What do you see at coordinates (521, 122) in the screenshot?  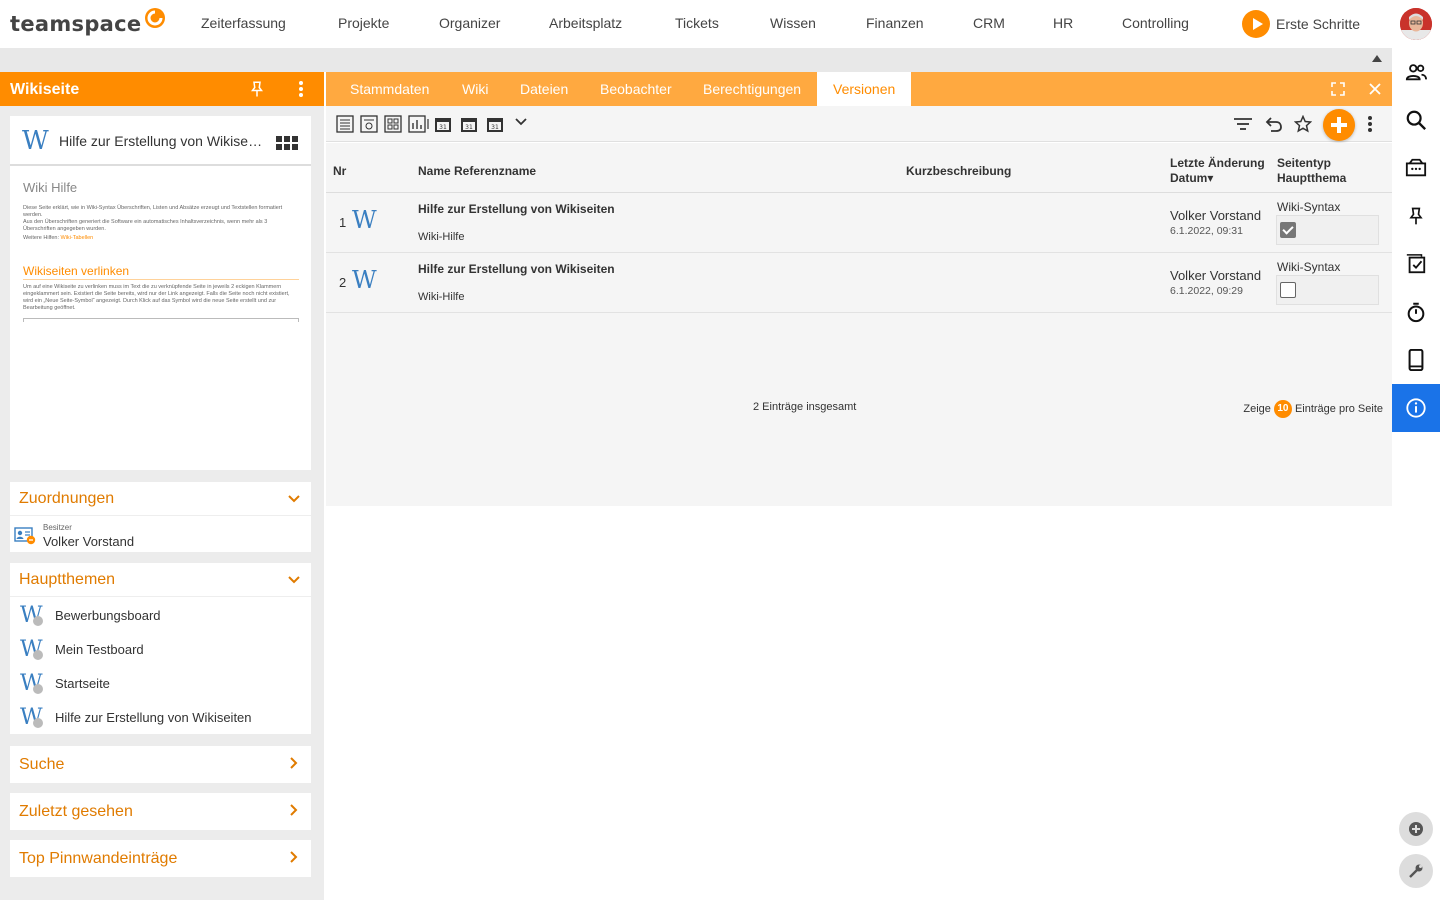 I see `chevron-down-icon` at bounding box center [521, 122].